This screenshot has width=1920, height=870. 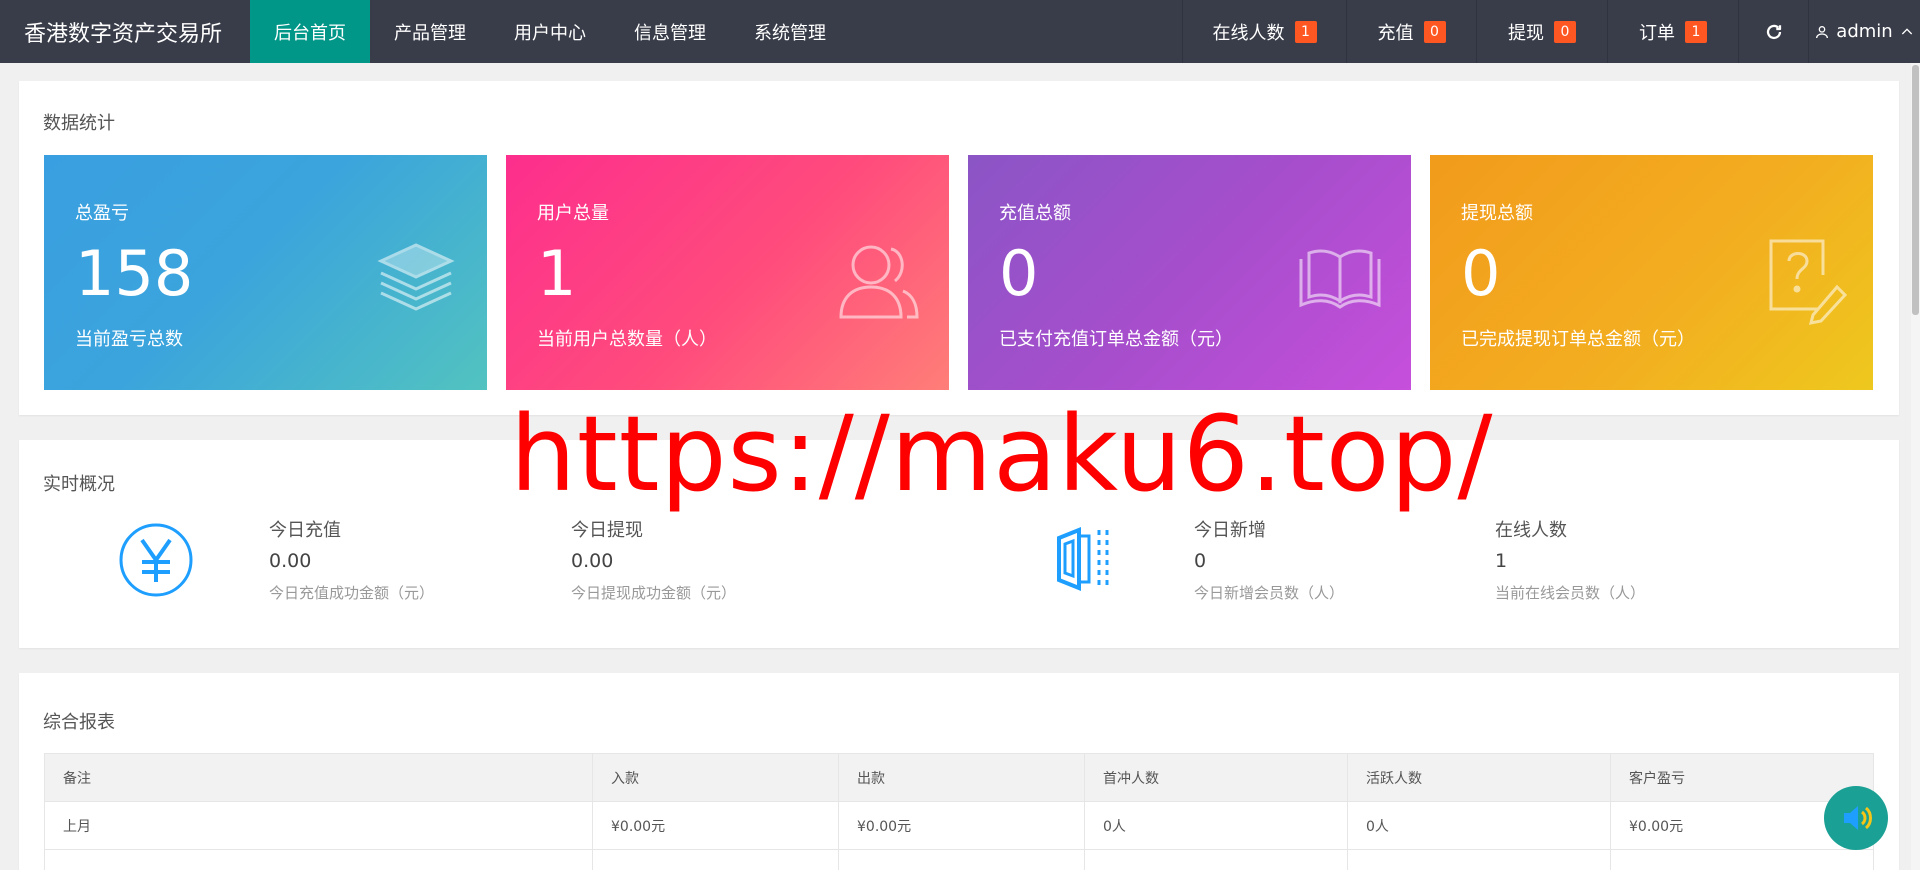 What do you see at coordinates (1216, 777) in the screenshot?
I see `column-header: 首冲人数` at bounding box center [1216, 777].